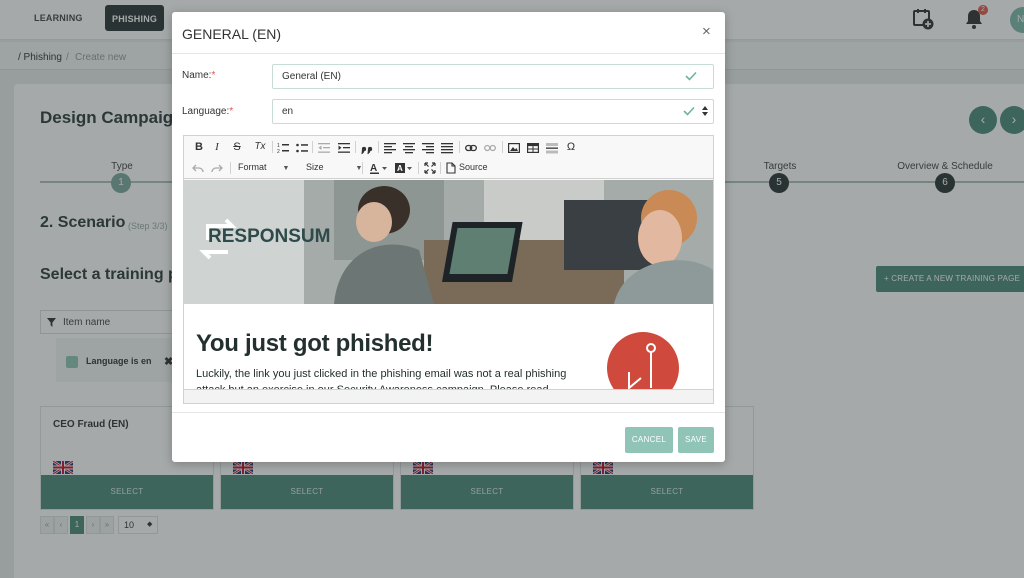  What do you see at coordinates (288, 111) in the screenshot?
I see `language-value: en` at bounding box center [288, 111].